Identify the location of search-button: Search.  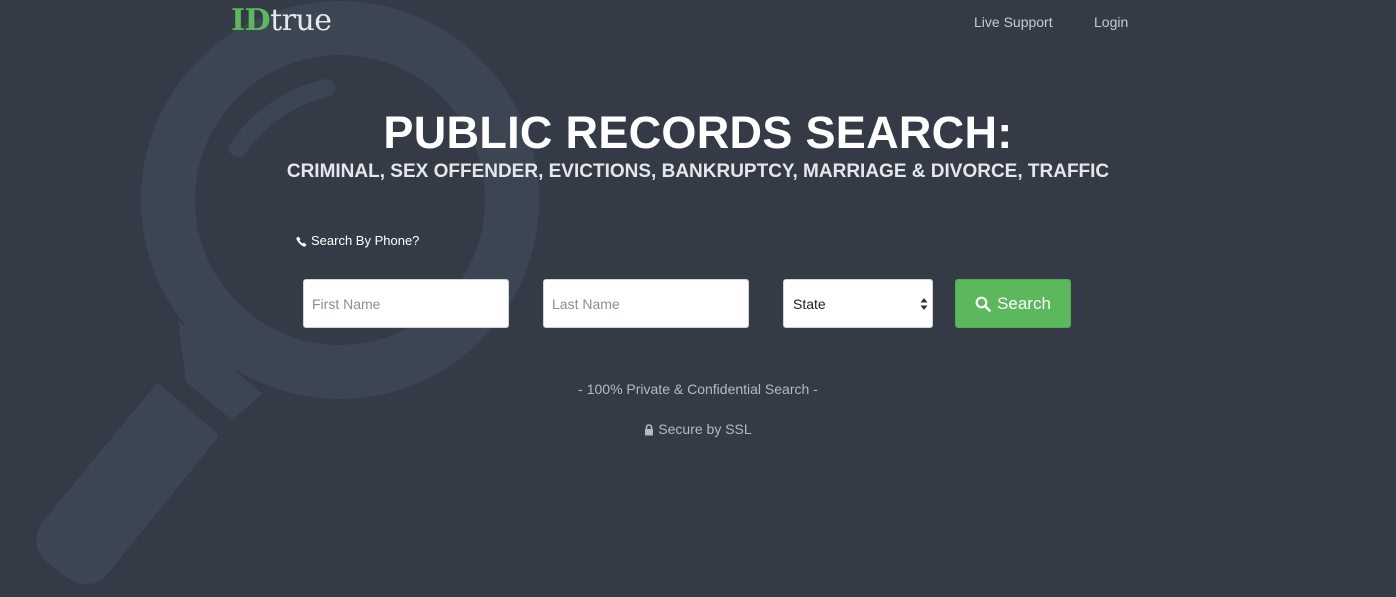
(1013, 303).